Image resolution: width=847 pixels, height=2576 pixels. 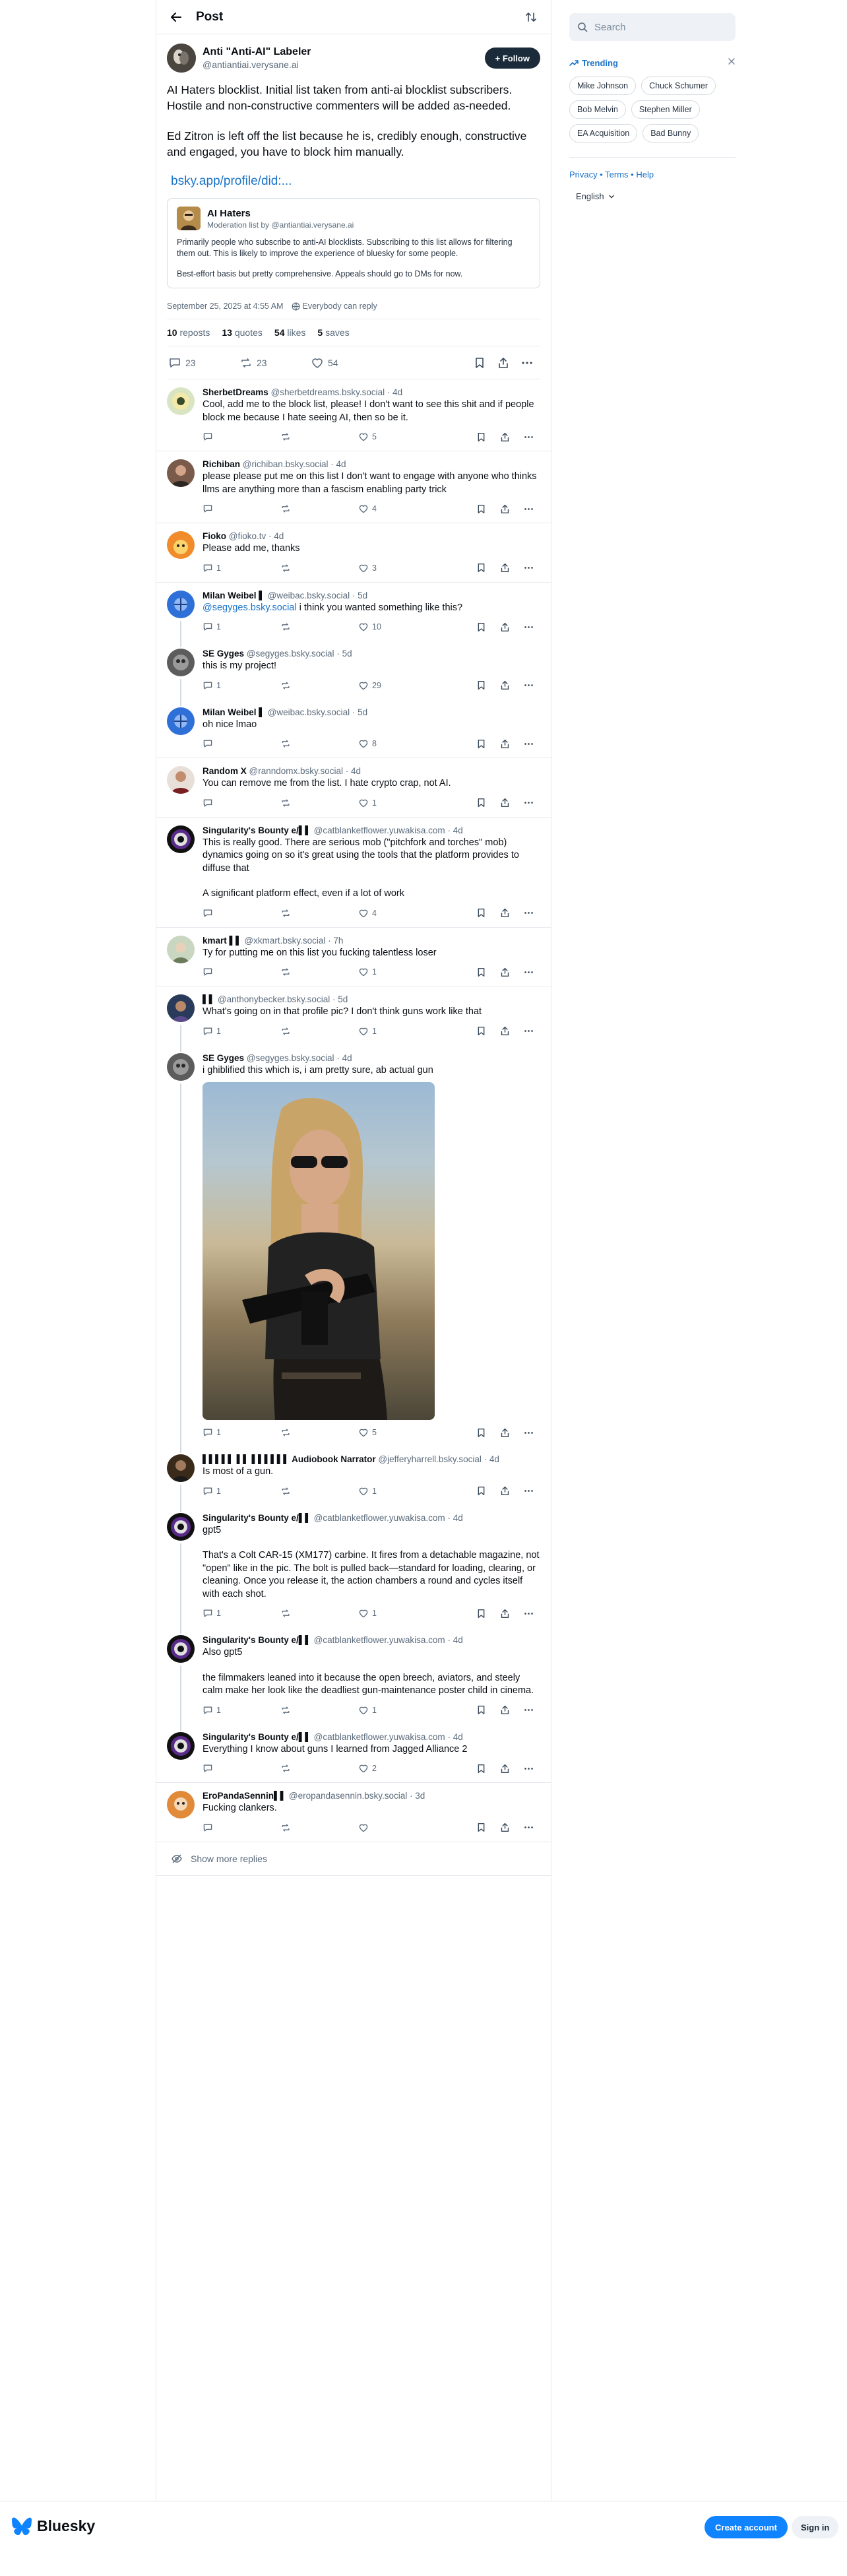 I want to click on repost-button: 23, so click(x=275, y=363).